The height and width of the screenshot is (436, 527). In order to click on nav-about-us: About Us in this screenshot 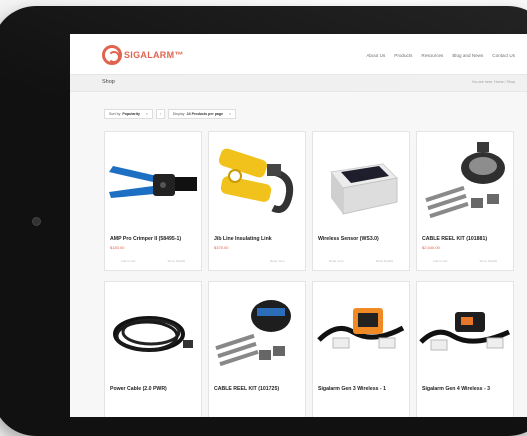, I will do `click(375, 55)`.